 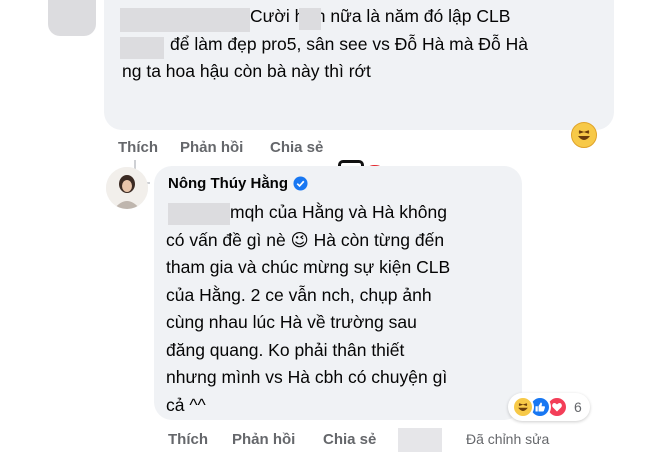 I want to click on comment-line: có vấn đề gì nè 😉 Hà còn từng đến, so click(x=338, y=241).